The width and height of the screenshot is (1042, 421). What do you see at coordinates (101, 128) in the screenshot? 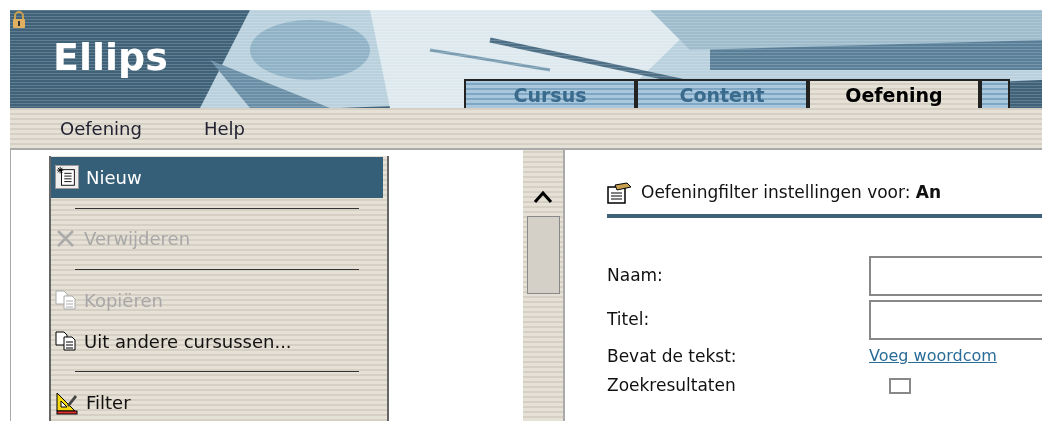
I see `menu-item: Oefening` at bounding box center [101, 128].